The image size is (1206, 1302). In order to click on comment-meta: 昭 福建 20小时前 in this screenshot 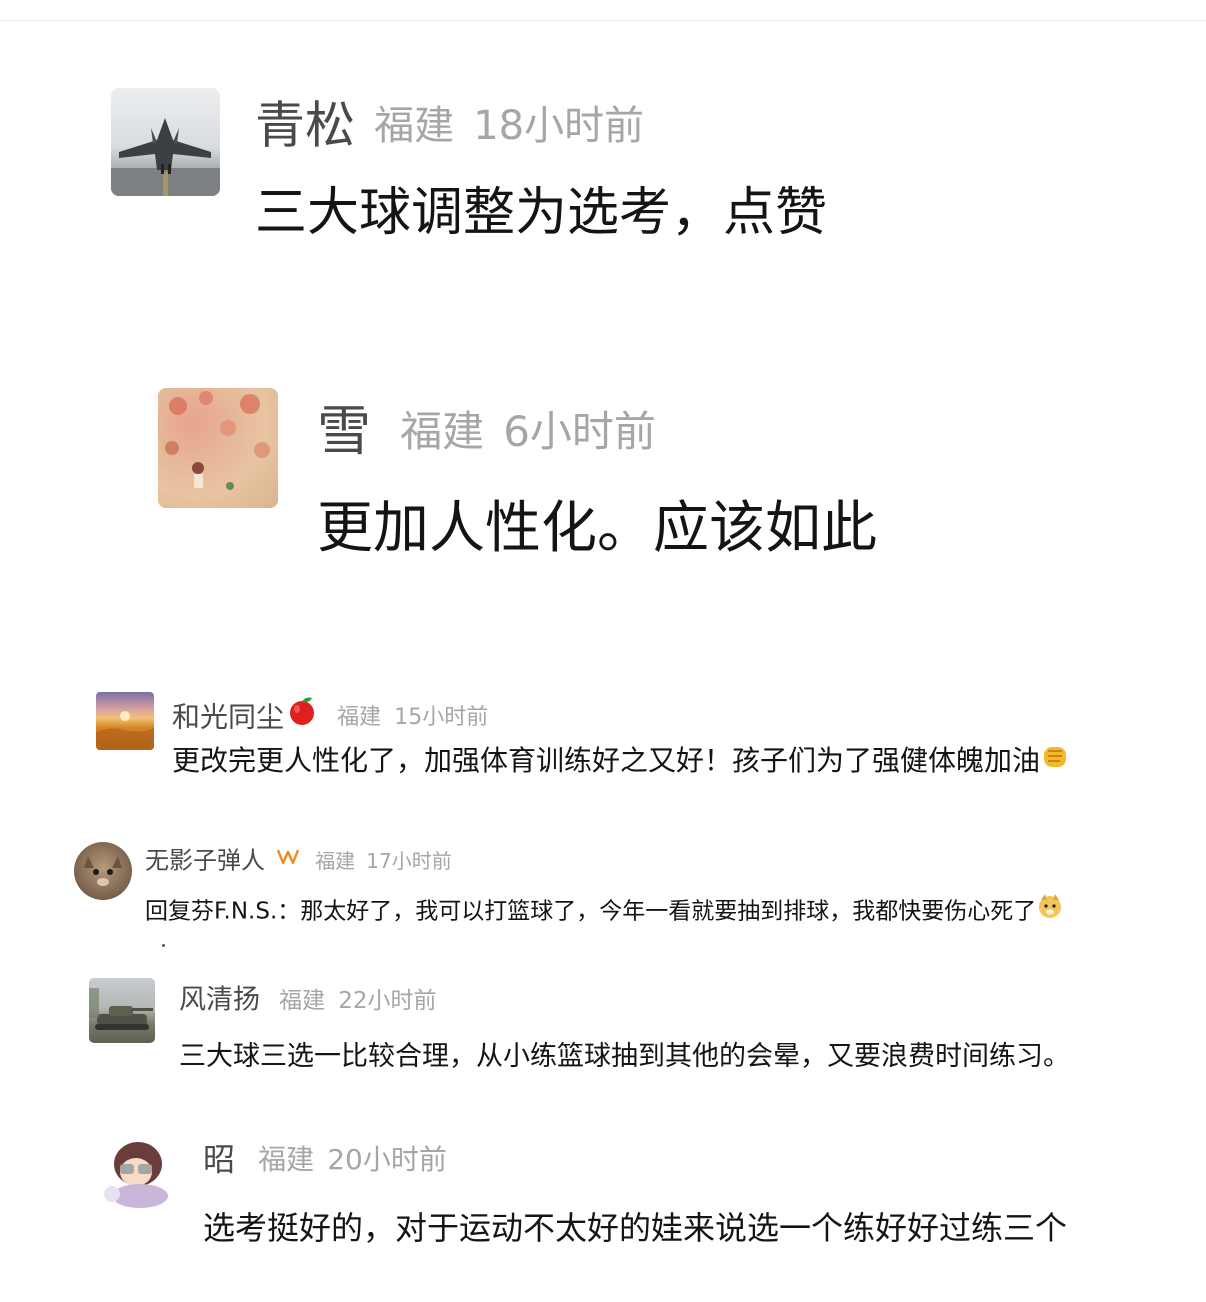, I will do `click(325, 1159)`.